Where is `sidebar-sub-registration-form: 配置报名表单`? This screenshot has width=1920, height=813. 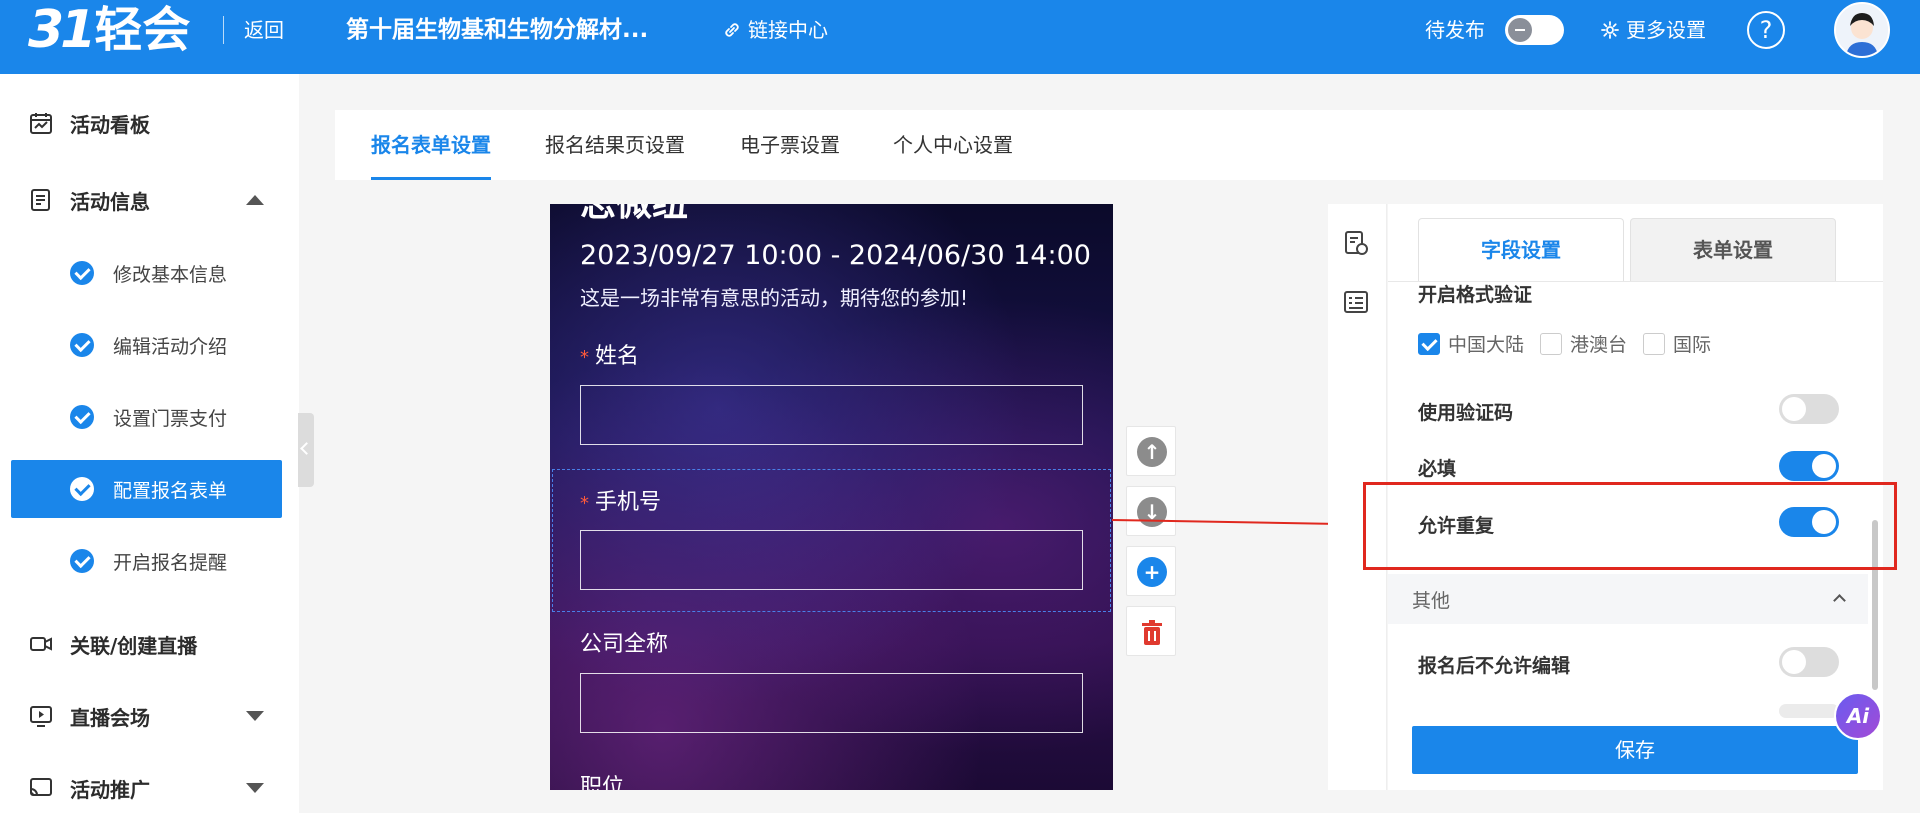
sidebar-sub-registration-form: 配置报名表单 is located at coordinates (146, 489).